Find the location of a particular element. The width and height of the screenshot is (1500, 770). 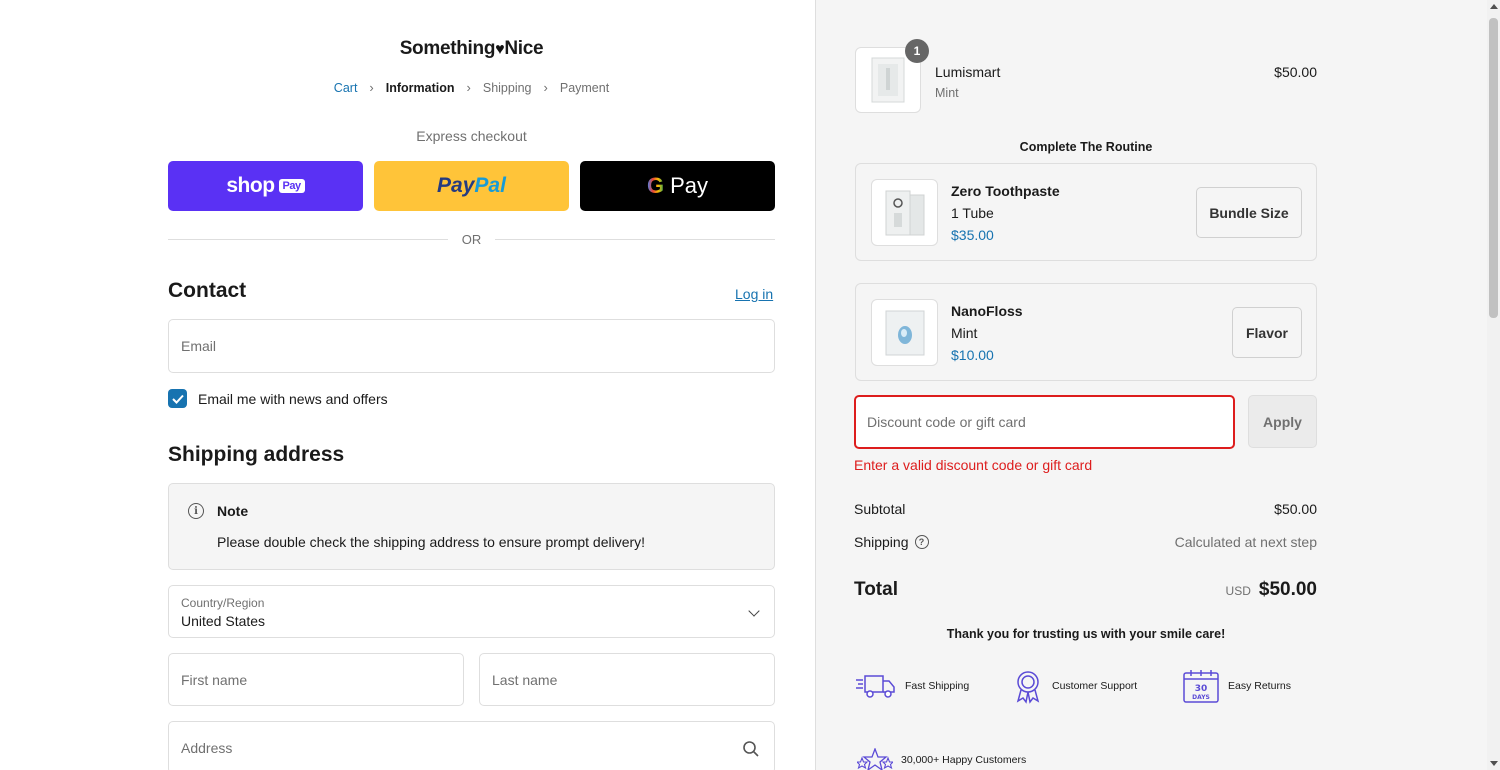

bundle-size-button: Bundle Size is located at coordinates (1249, 212).